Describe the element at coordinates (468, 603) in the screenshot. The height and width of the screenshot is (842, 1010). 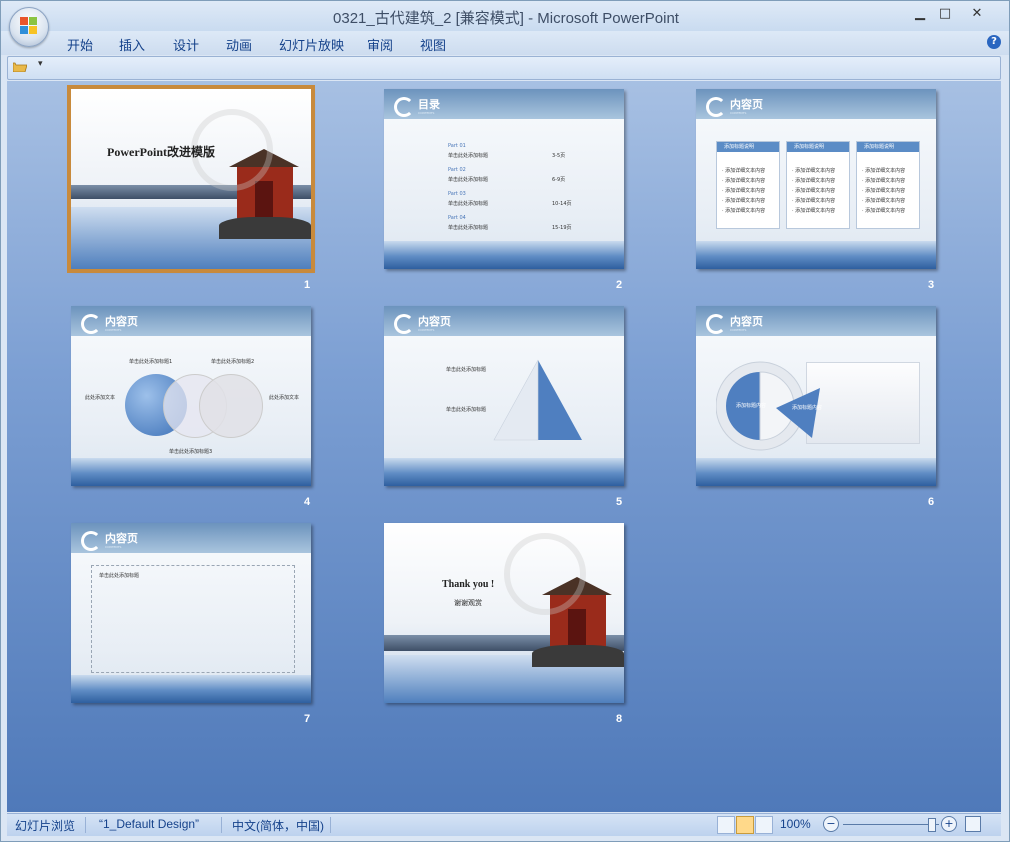
I see `slide-8-subtitle: 谢谢观赏` at that location.